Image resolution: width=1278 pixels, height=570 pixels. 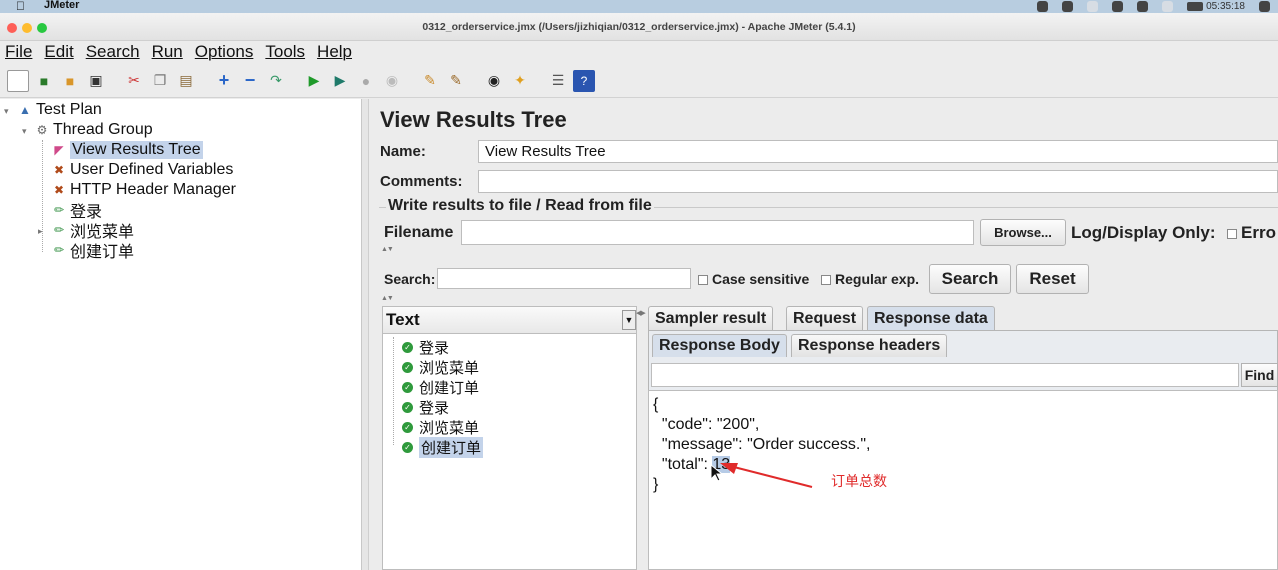 What do you see at coordinates (58, 52) in the screenshot?
I see `menu-edit: Edit` at bounding box center [58, 52].